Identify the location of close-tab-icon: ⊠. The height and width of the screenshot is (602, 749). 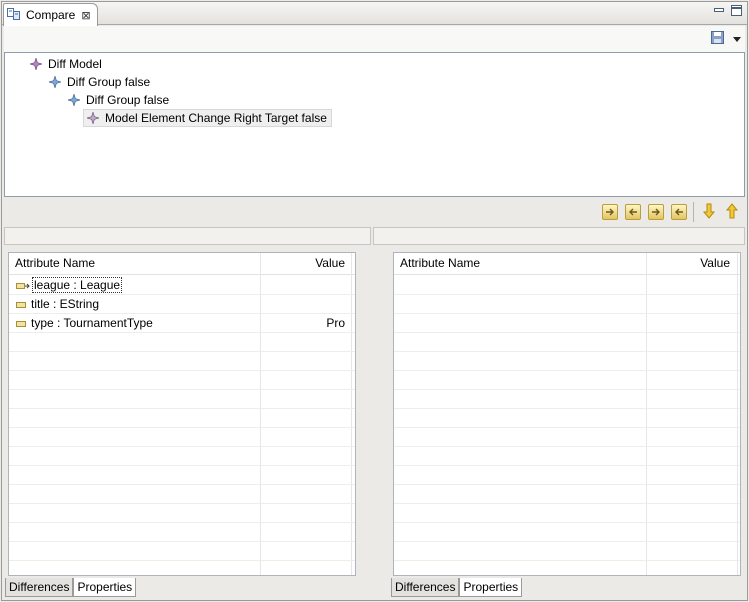
(85, 15).